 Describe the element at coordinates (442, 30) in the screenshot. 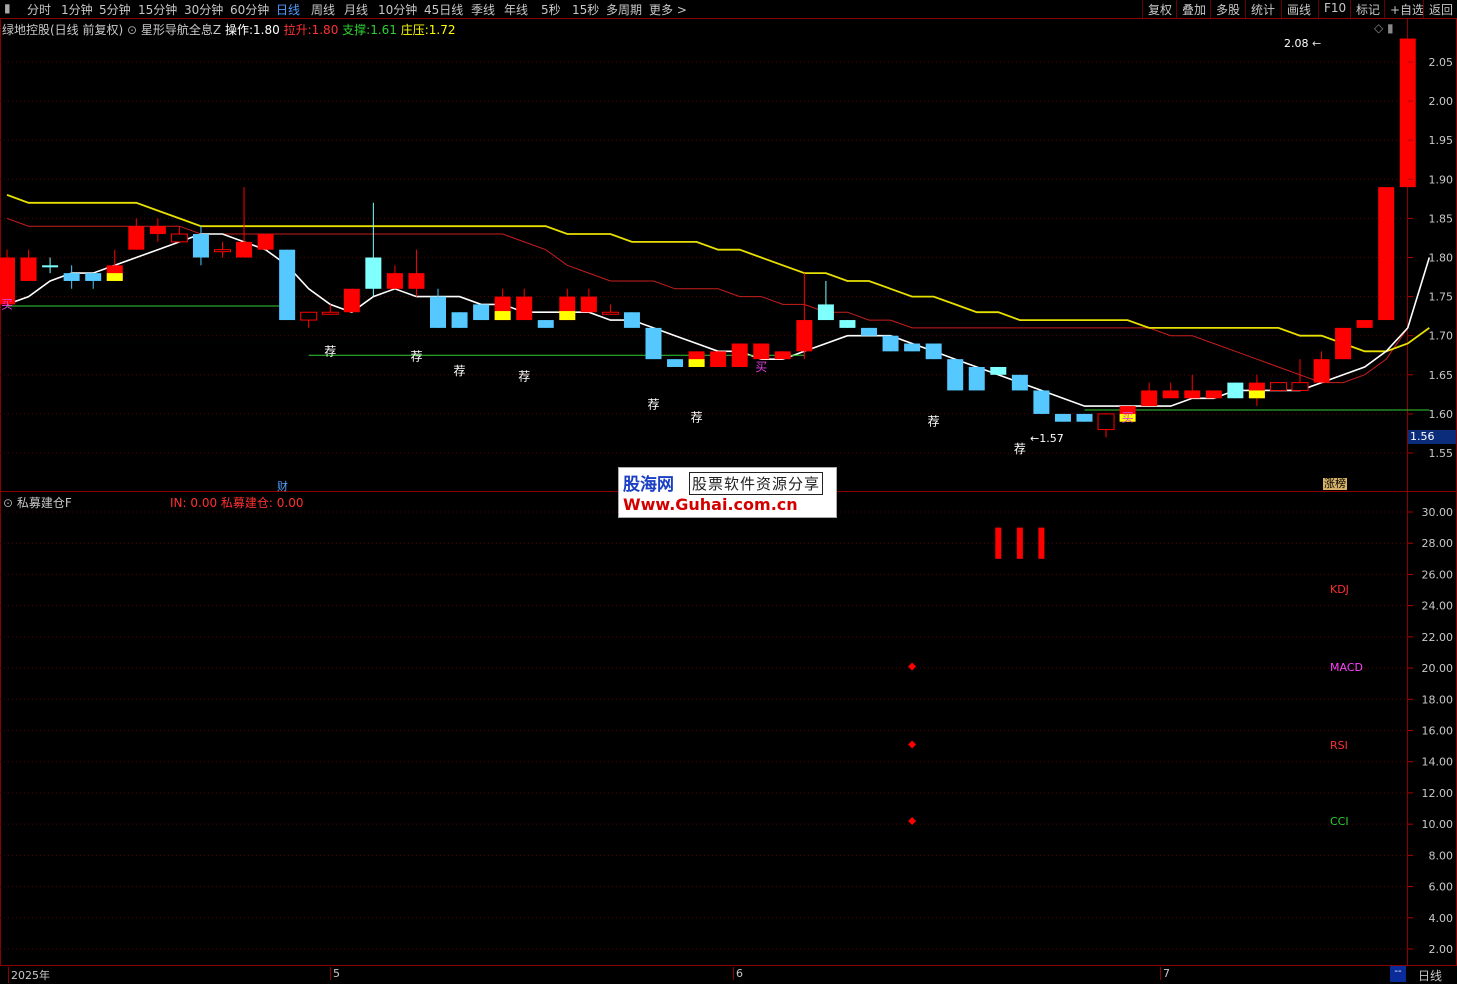

I see `press-value: 1.72` at that location.